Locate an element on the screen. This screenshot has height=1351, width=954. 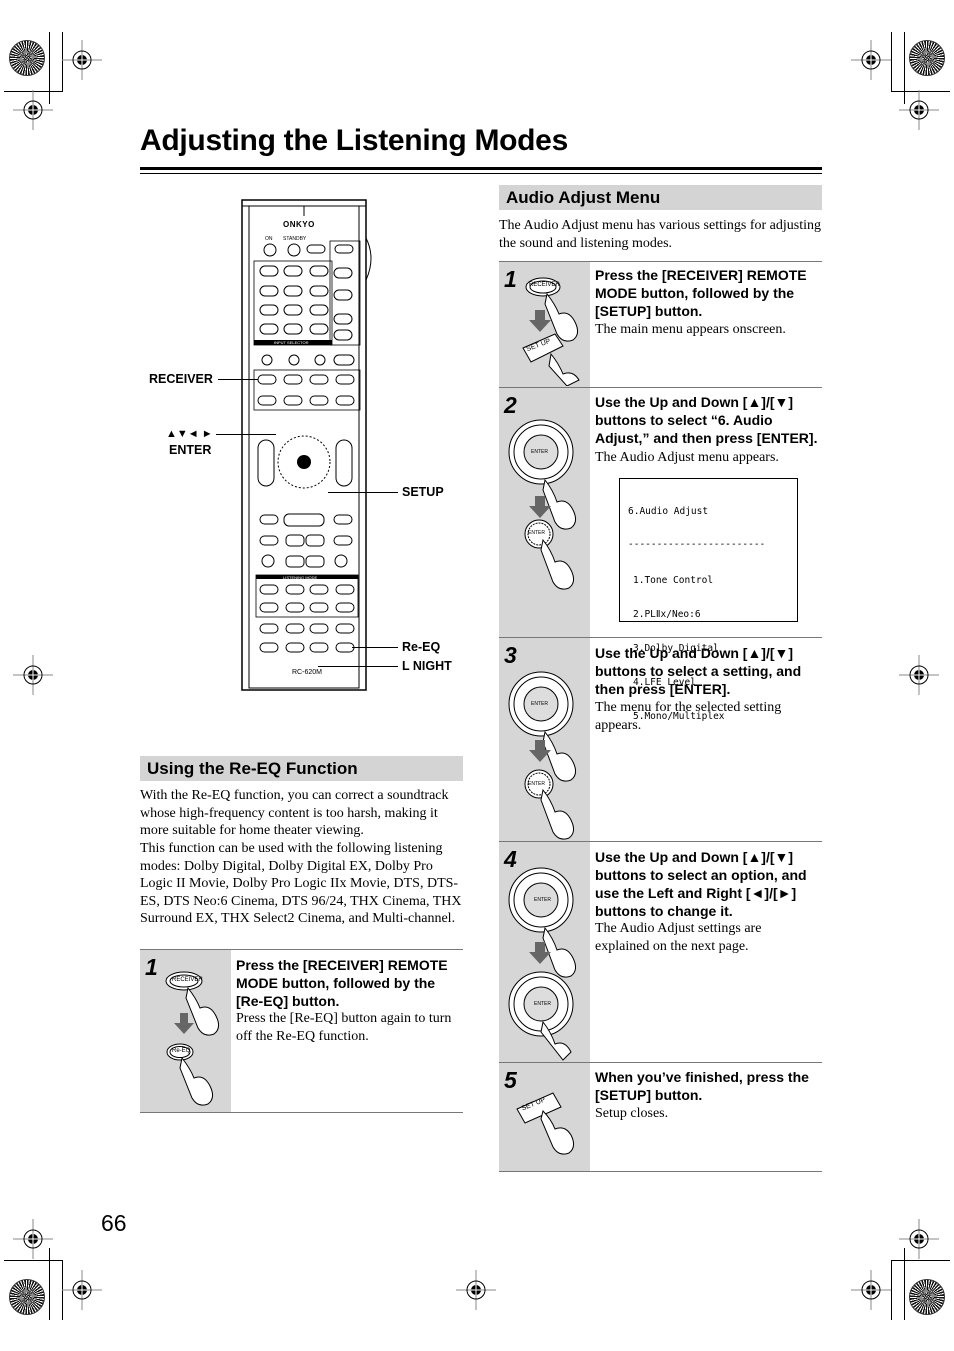
menu-item: 2.PLⅡx/Neo:6 is located at coordinates (667, 615).